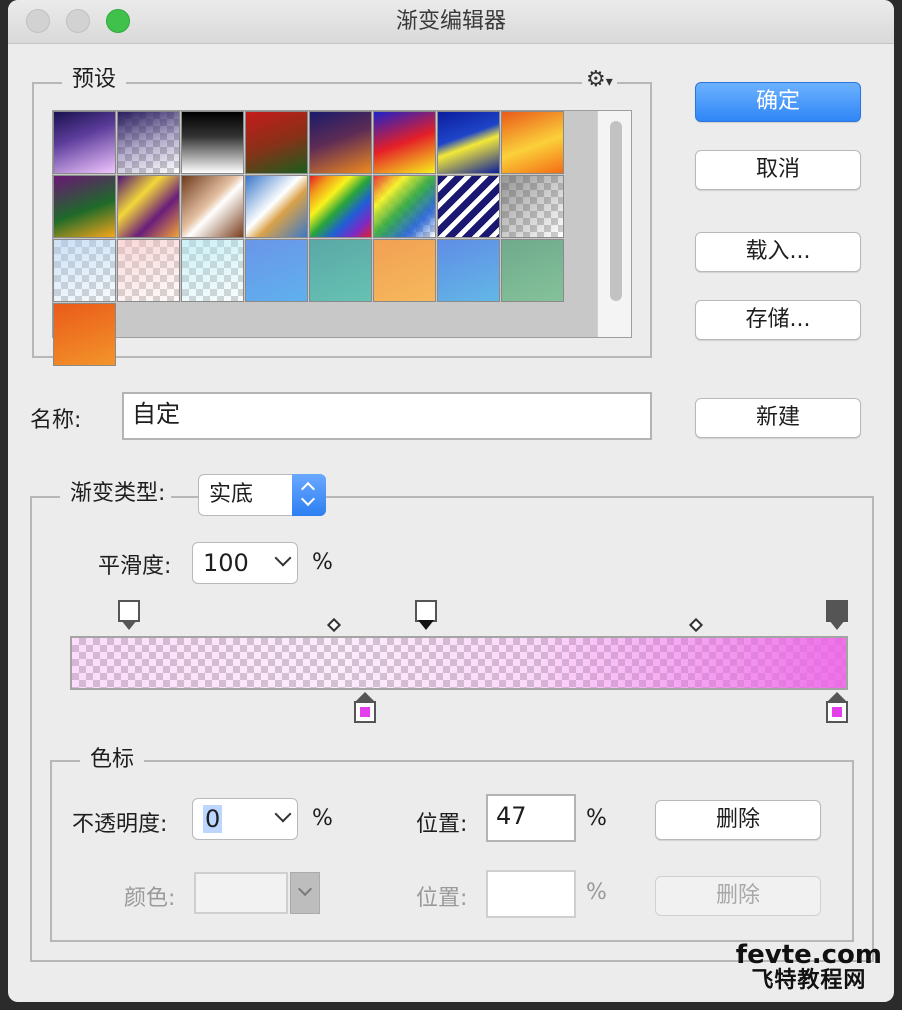 Image resolution: width=902 pixels, height=1010 pixels. I want to click on opacity-unit: %, so click(322, 818).